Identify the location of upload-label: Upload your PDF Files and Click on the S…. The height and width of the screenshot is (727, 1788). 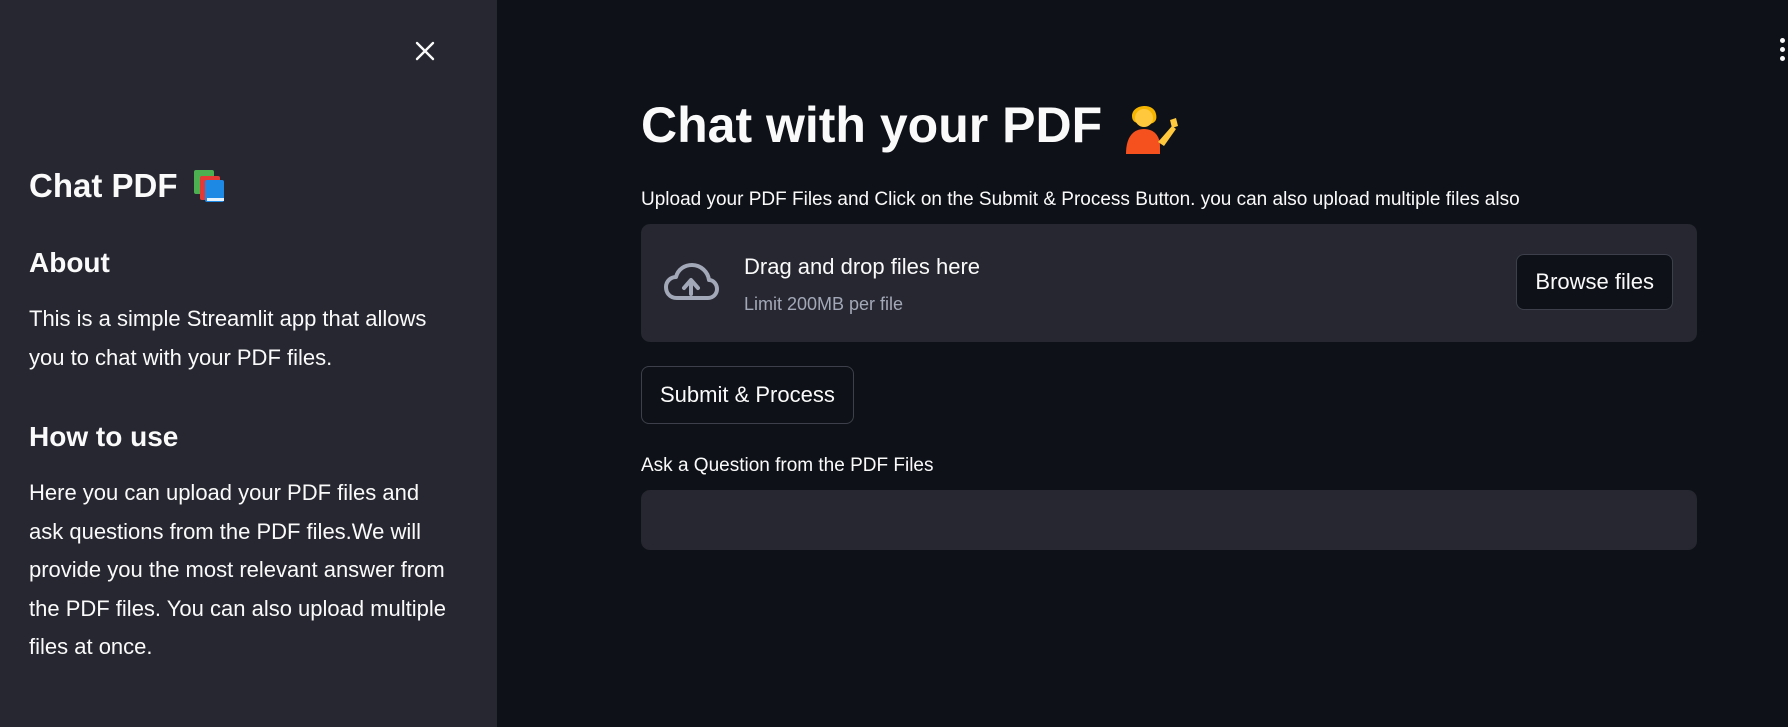
(1080, 199).